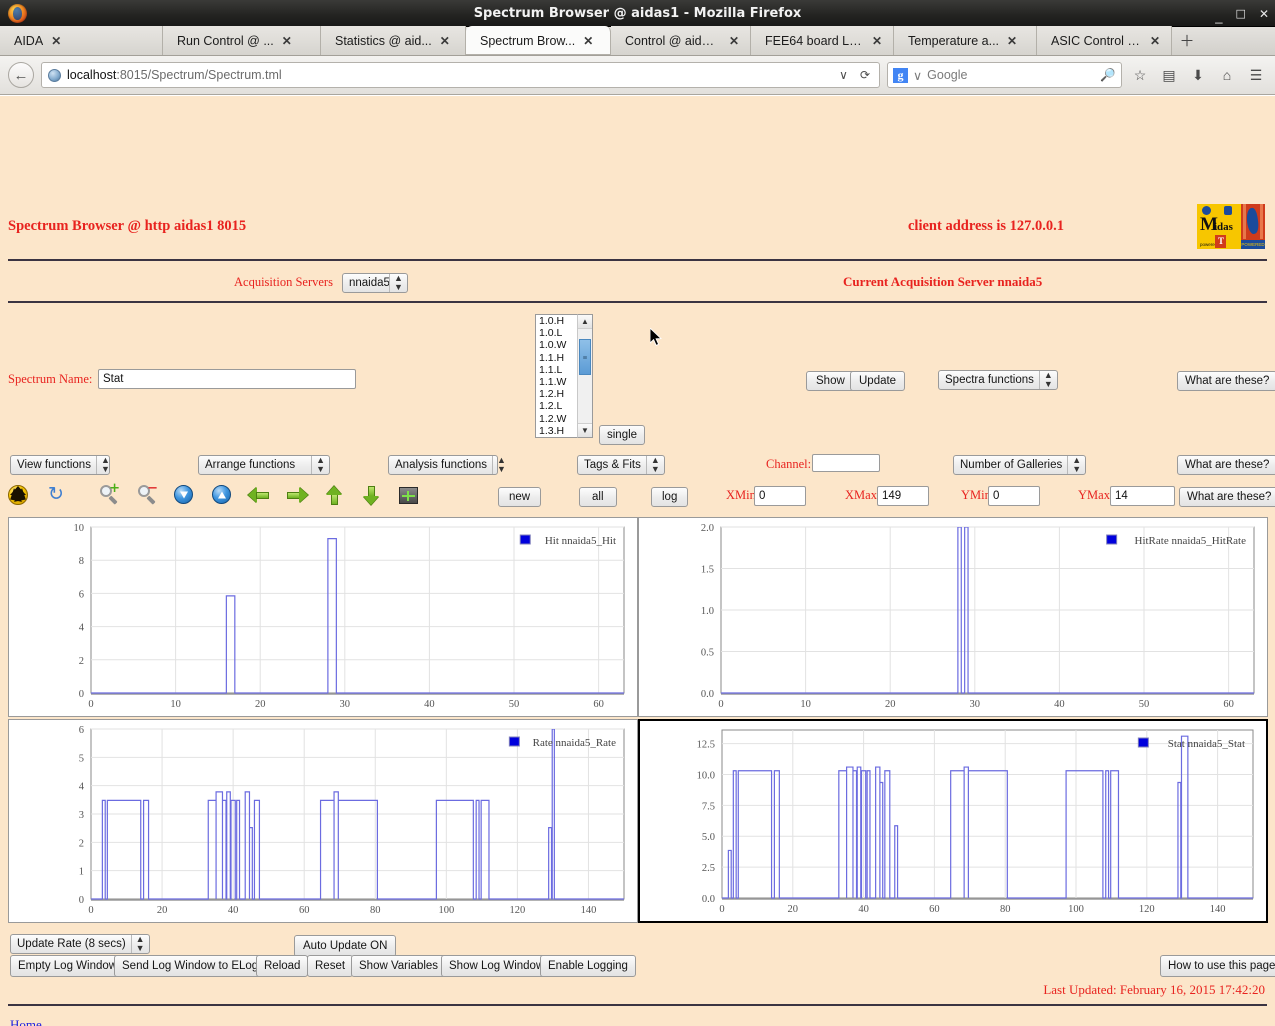 Image resolution: width=1275 pixels, height=1026 pixels. Describe the element at coordinates (26, 1021) in the screenshot. I see `home-link: Home` at that location.